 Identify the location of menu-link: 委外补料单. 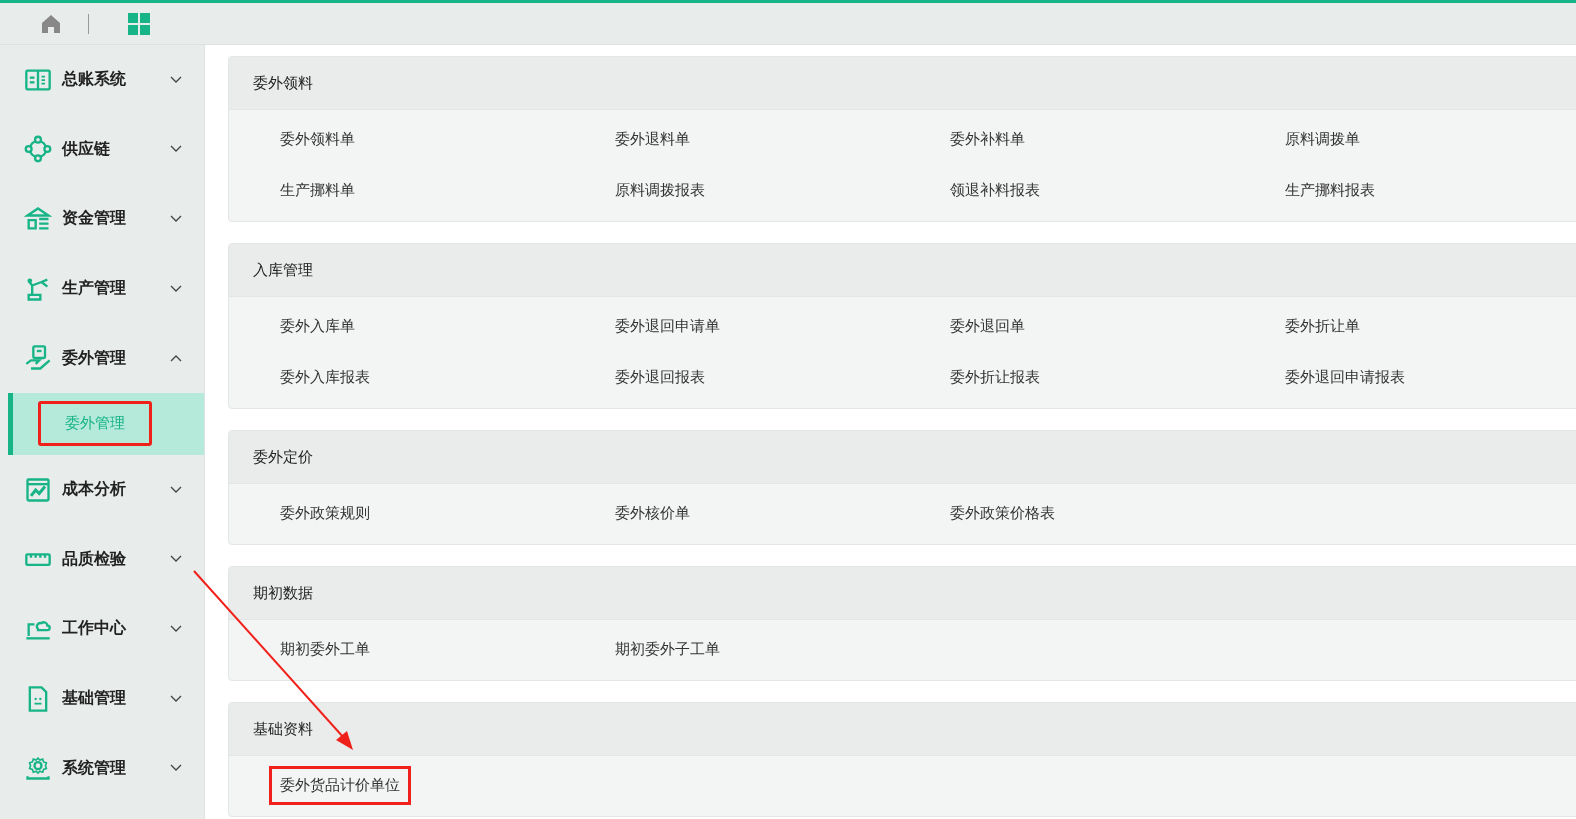
(987, 139).